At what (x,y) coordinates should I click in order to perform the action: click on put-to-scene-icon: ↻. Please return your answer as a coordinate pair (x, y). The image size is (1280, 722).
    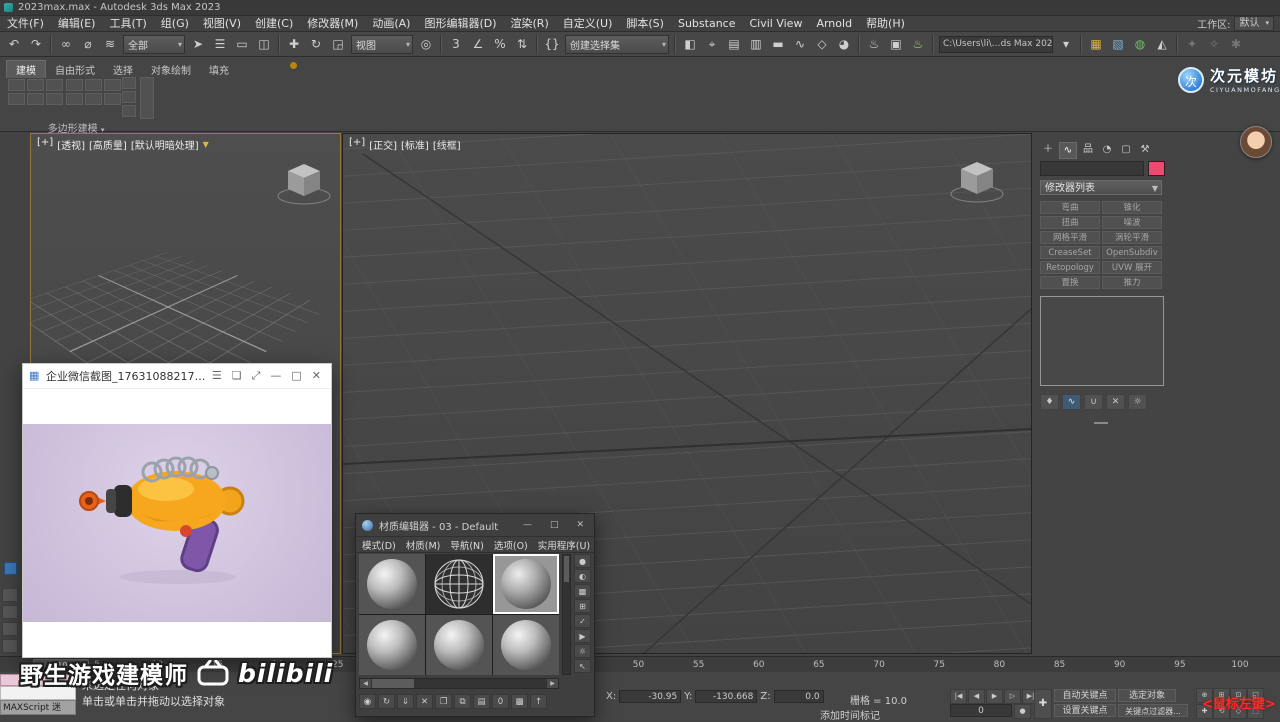
    Looking at the image, I should click on (386, 701).